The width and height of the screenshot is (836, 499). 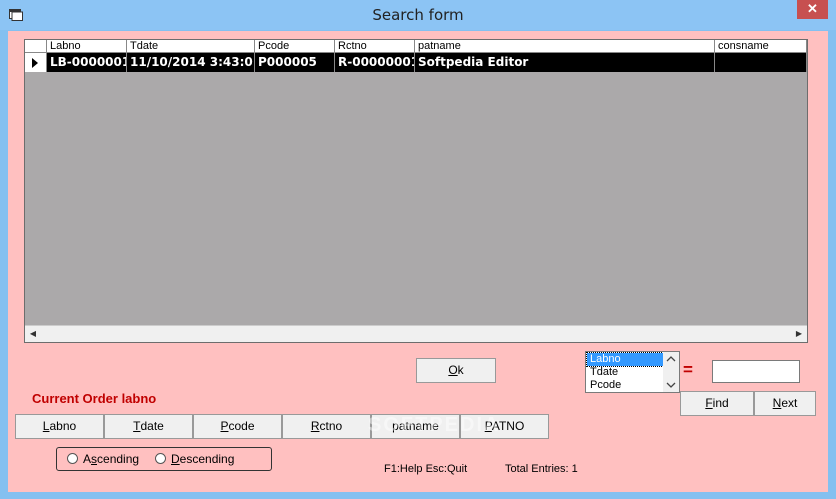 I want to click on column-header-pcode: Pcode, so click(x=295, y=46).